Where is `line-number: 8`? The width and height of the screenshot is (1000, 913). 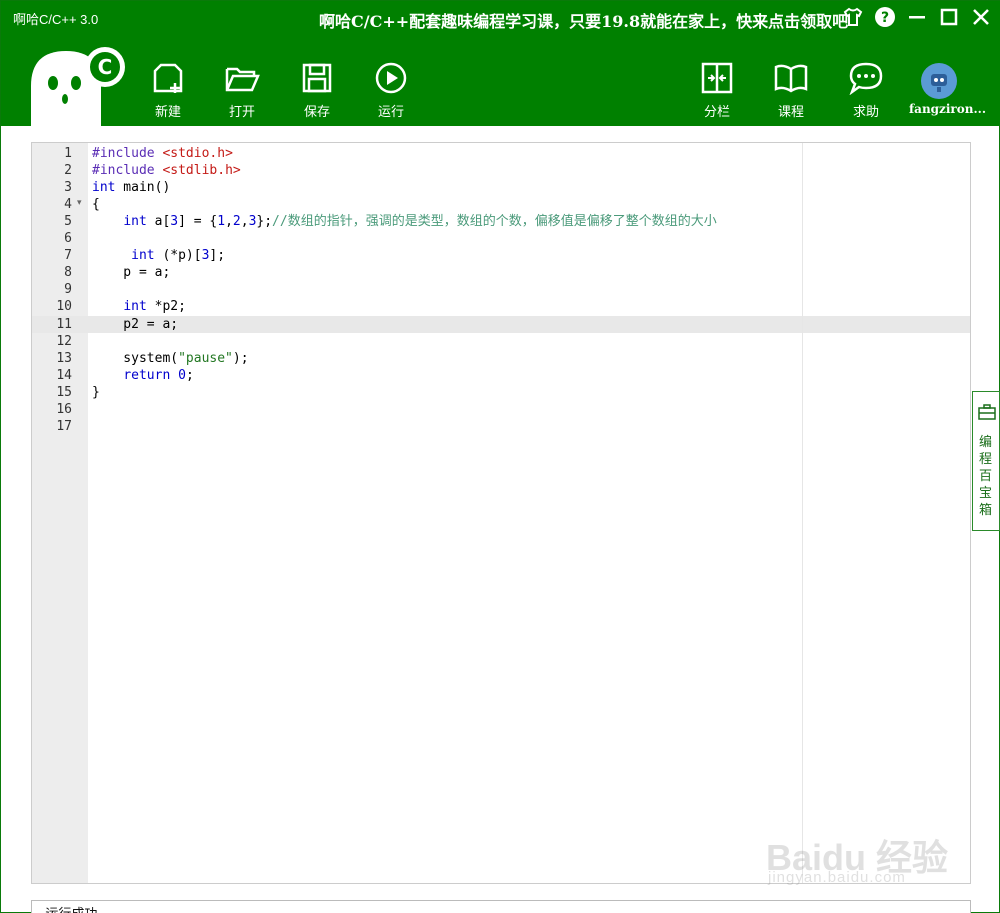 line-number: 8 is located at coordinates (68, 272).